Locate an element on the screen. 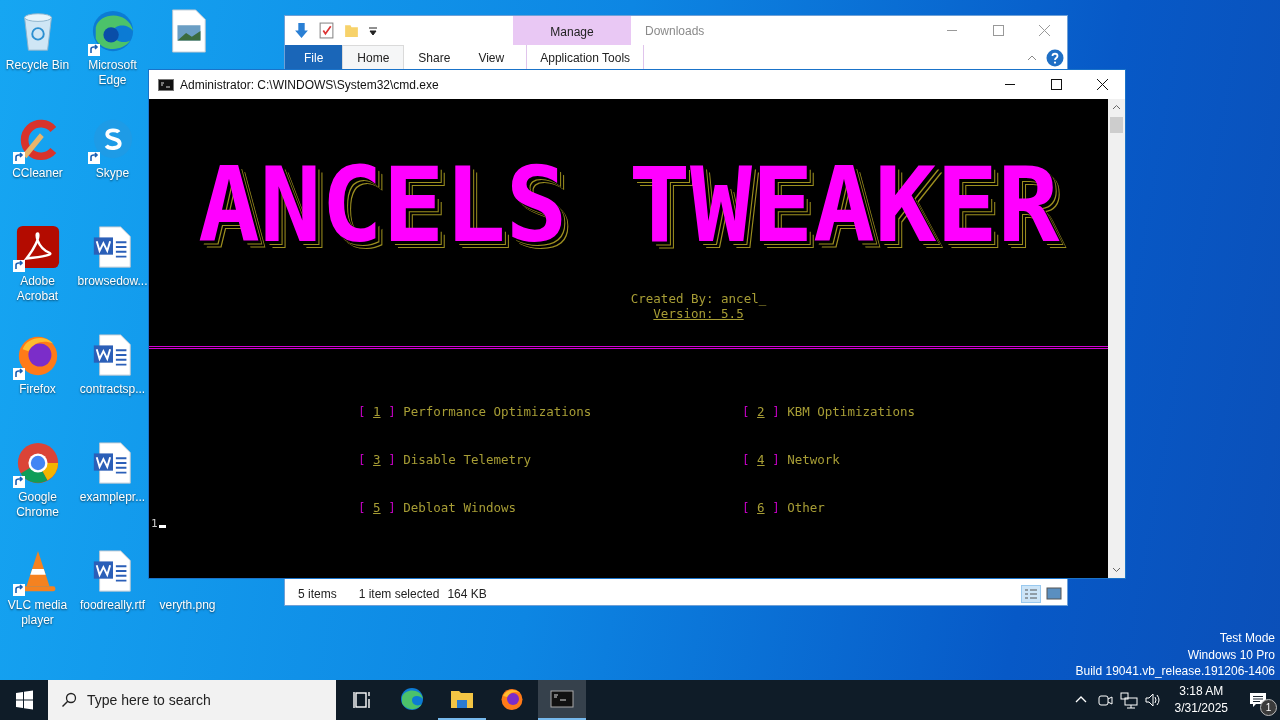 This screenshot has width=1280, height=720. menu-option: [ 4 ] Network is located at coordinates (925, 459).